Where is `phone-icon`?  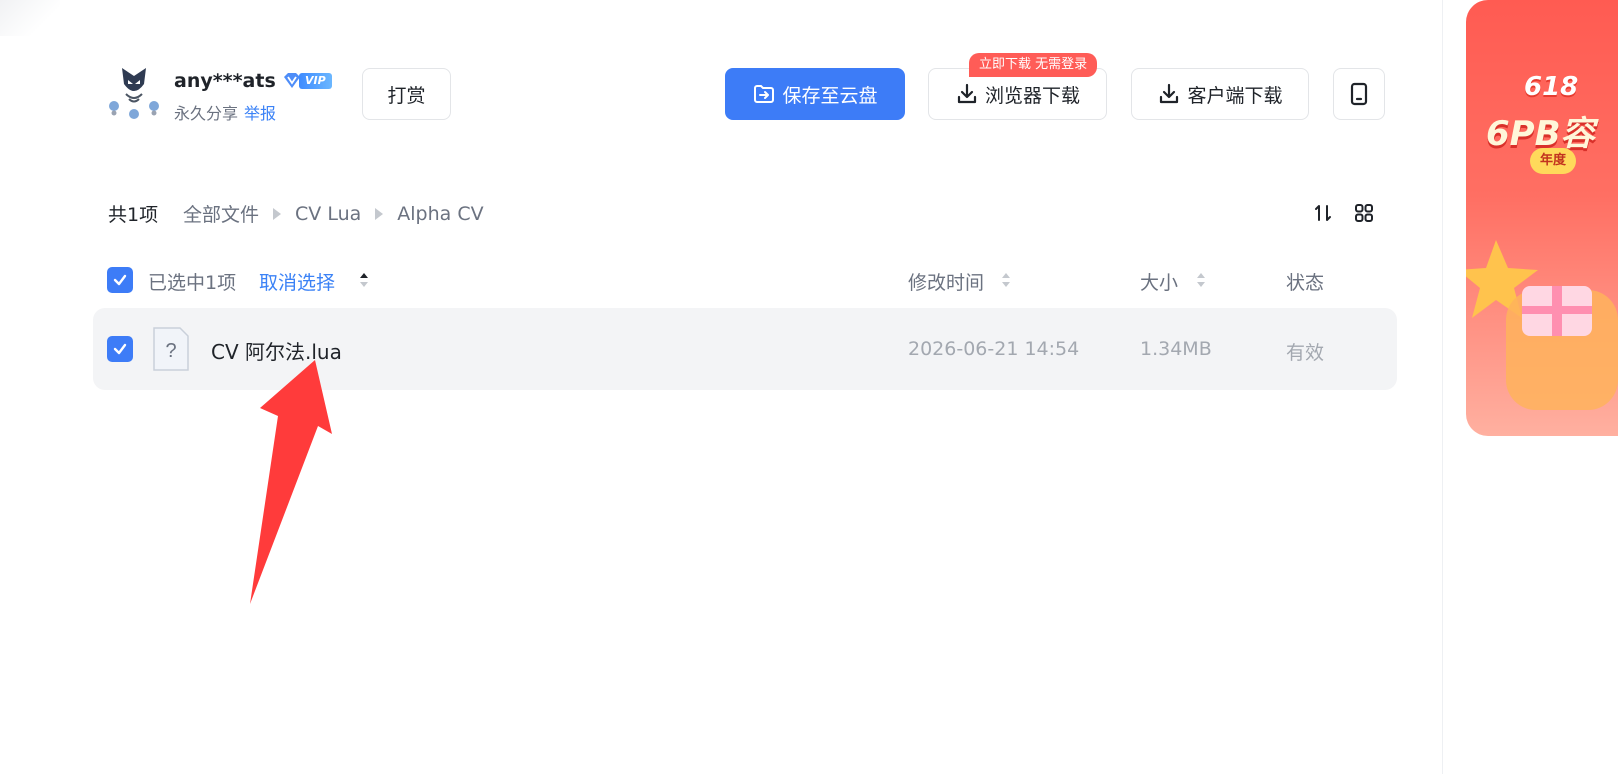
phone-icon is located at coordinates (1359, 94).